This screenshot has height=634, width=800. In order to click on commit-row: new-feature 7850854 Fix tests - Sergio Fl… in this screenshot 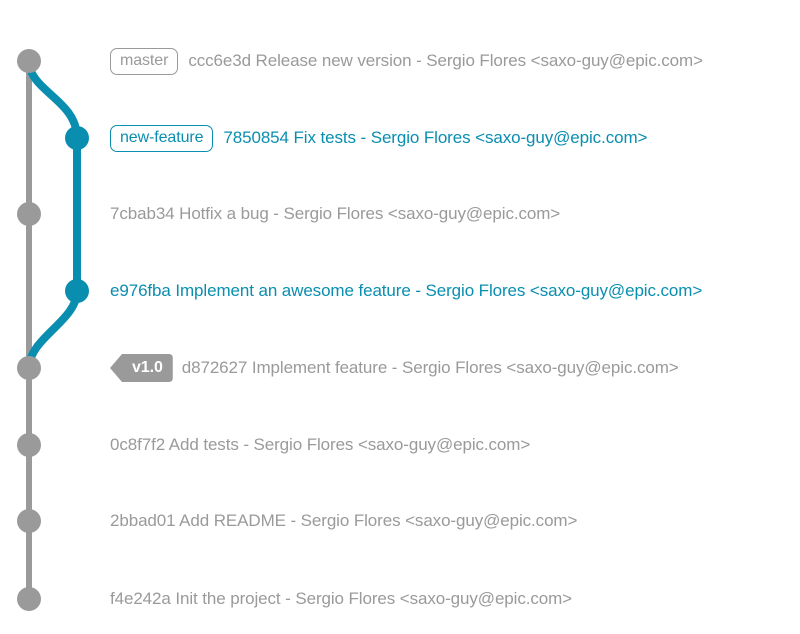, I will do `click(378, 138)`.